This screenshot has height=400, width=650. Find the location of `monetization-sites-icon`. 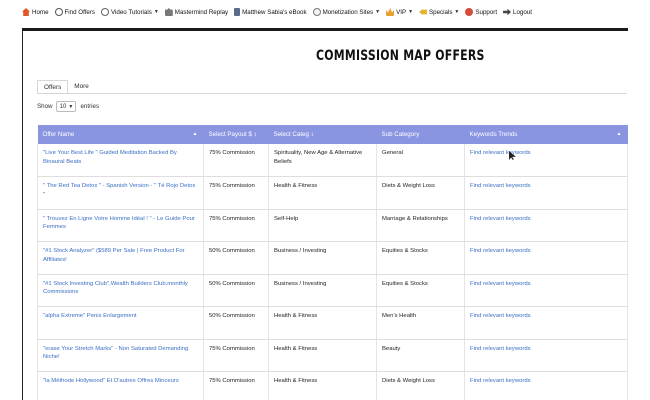

monetization-sites-icon is located at coordinates (316, 12).